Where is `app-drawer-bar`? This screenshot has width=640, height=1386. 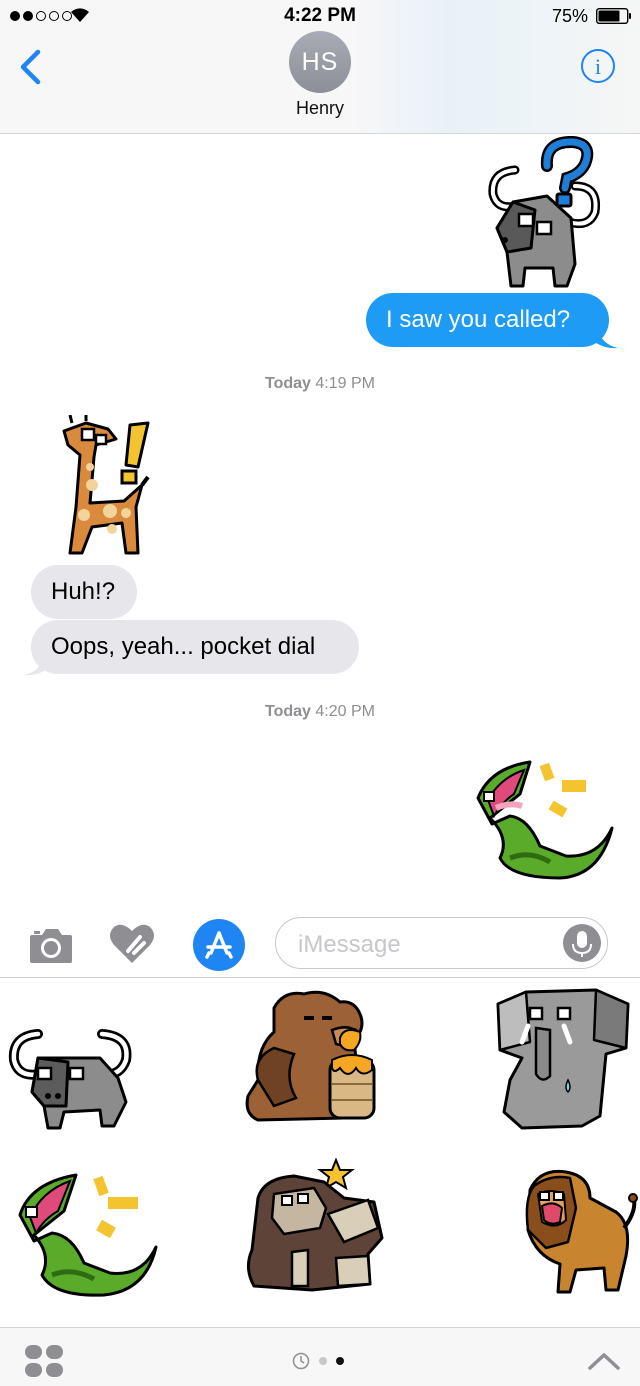
app-drawer-bar is located at coordinates (320, 1356).